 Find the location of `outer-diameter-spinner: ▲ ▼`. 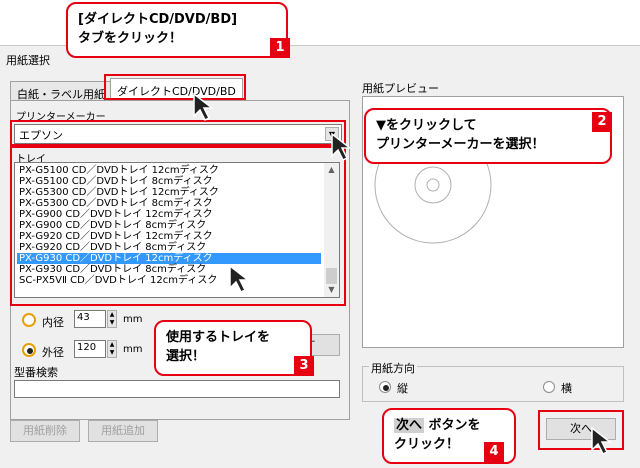

outer-diameter-spinner: ▲ ▼ is located at coordinates (112, 349).